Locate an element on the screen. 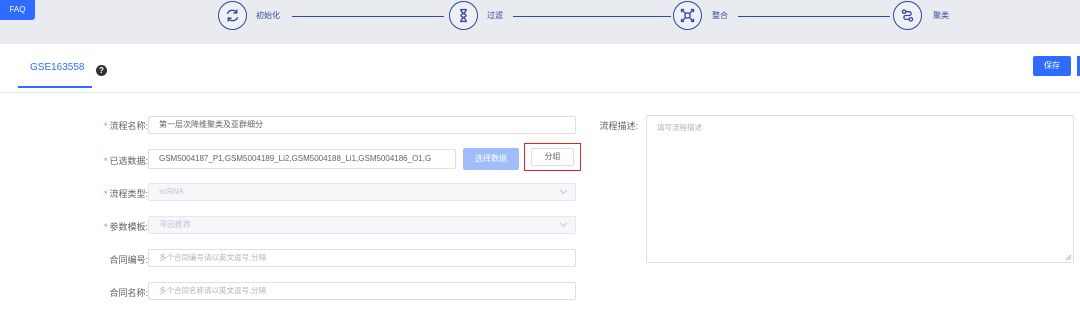 This screenshot has height=315, width=1080. flow-type-select: scRNA is located at coordinates (362, 192).